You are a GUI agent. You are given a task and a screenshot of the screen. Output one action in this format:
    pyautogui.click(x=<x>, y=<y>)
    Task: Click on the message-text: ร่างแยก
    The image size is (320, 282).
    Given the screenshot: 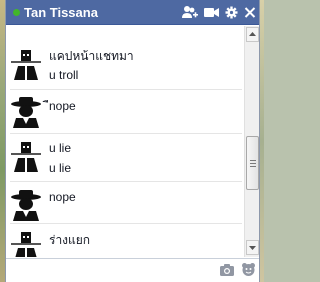 What is the action you would take?
    pyautogui.click(x=70, y=240)
    